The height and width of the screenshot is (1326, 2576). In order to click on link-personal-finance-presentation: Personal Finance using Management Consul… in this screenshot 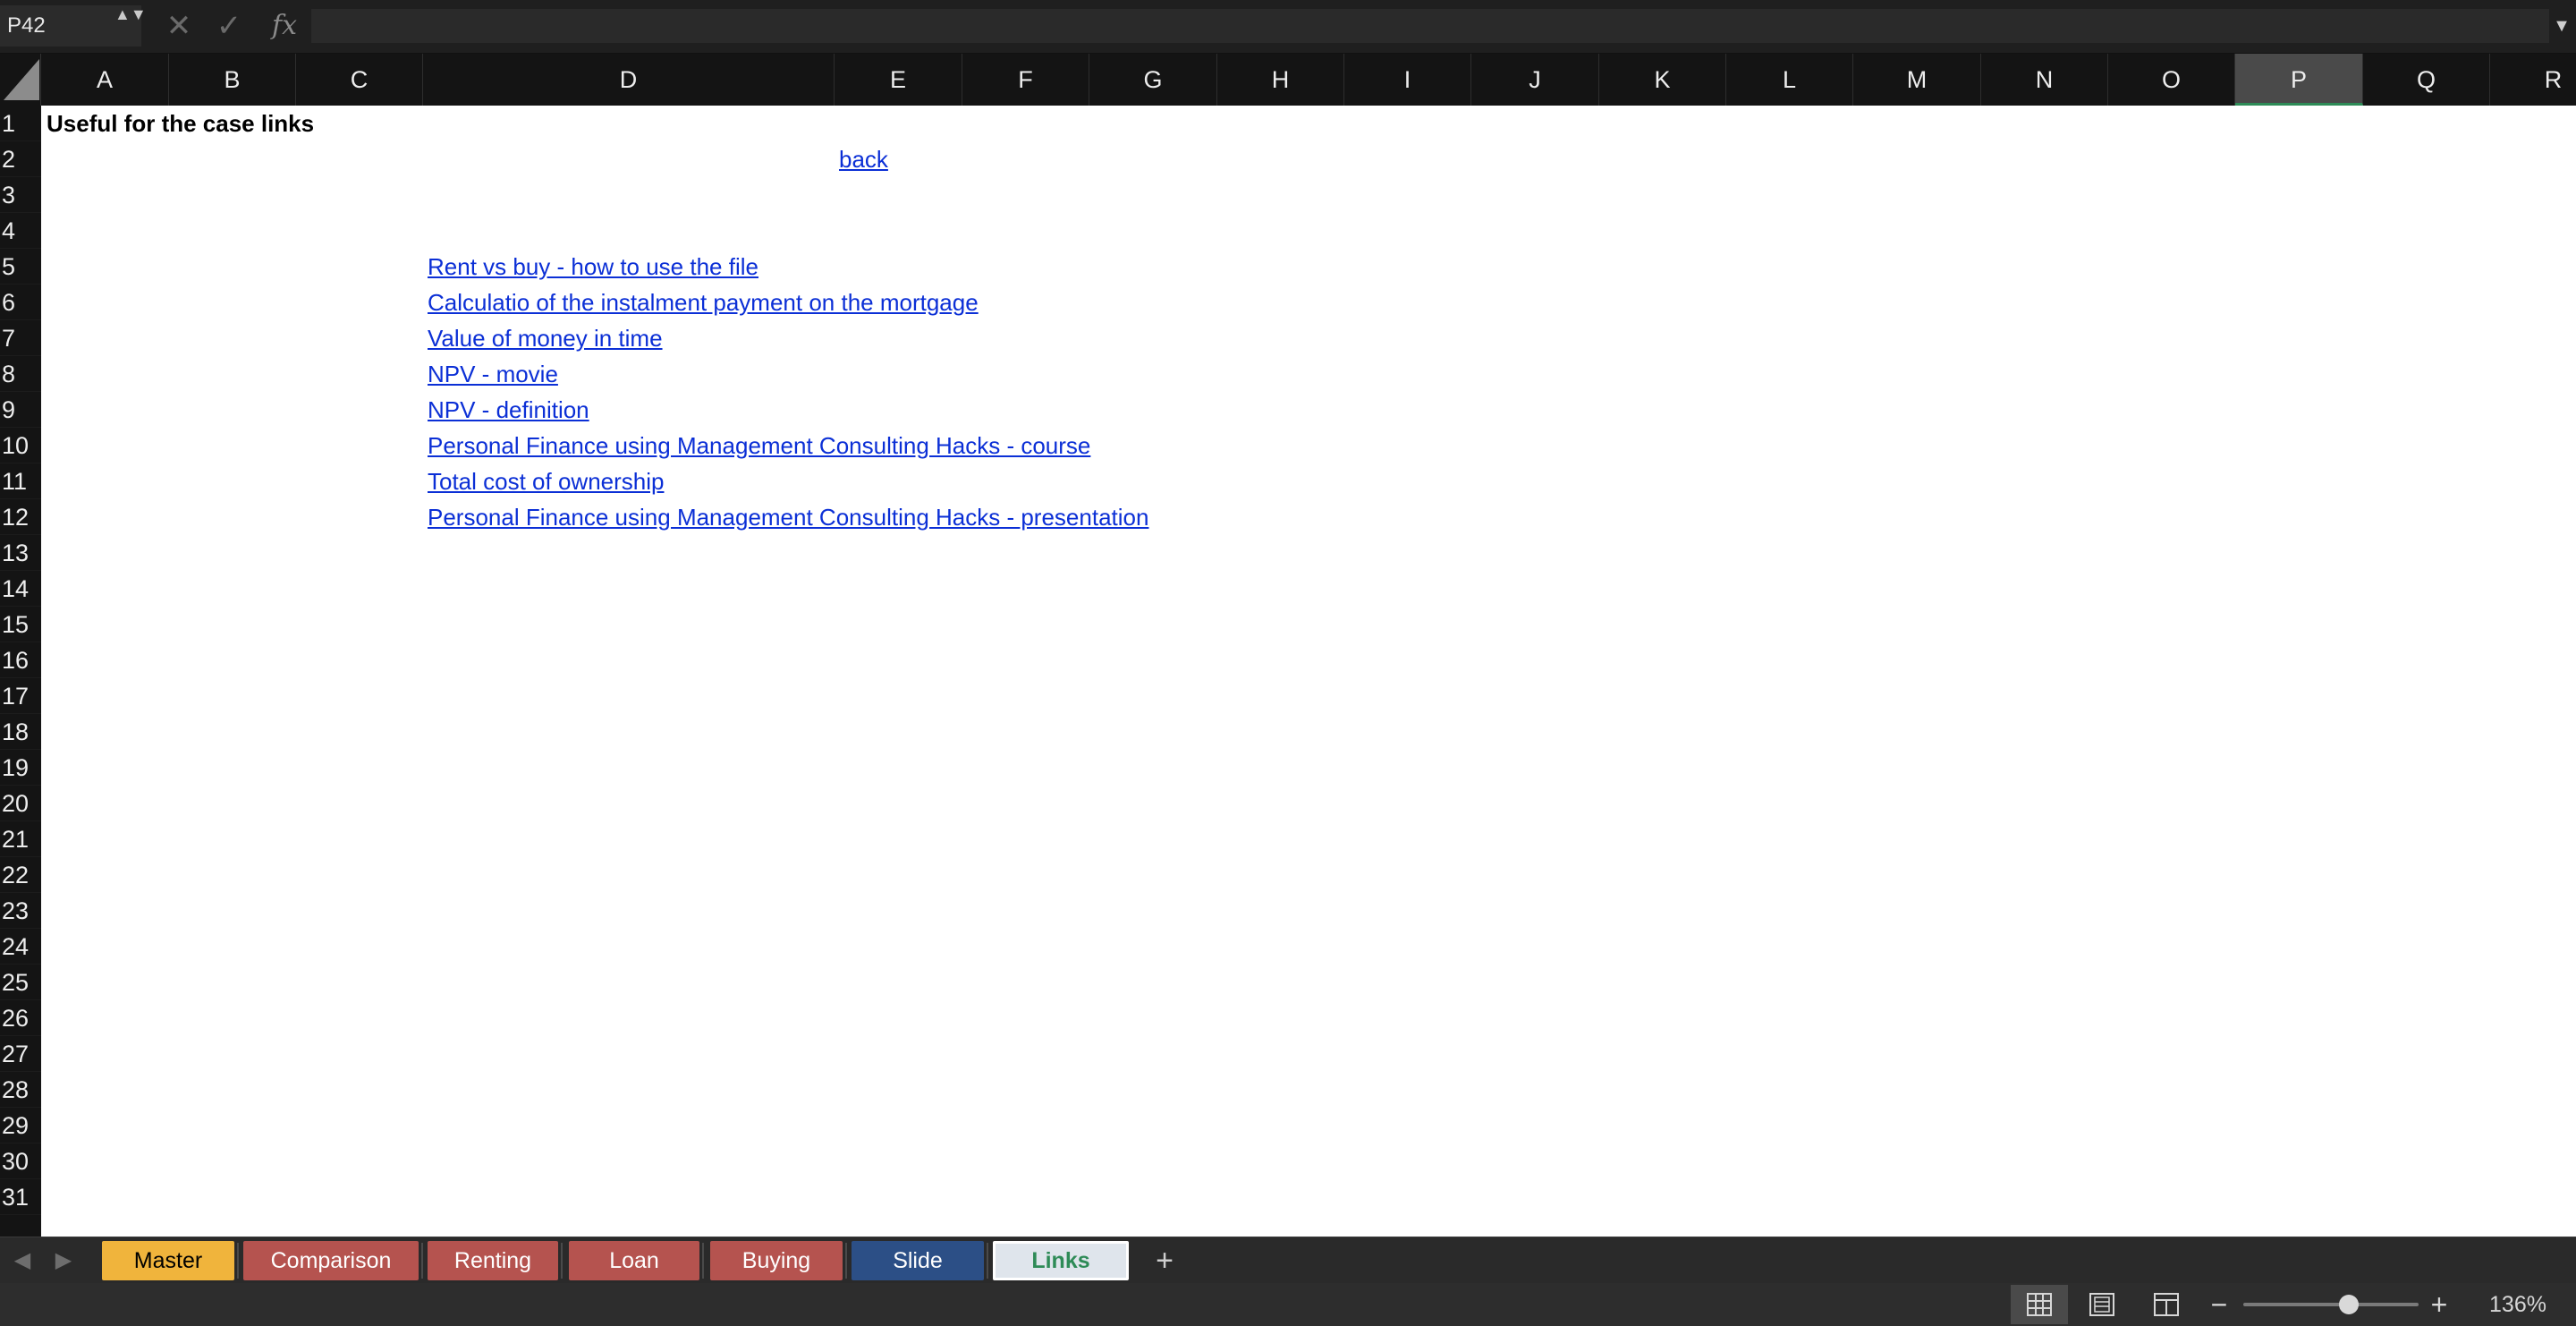, I will do `click(788, 517)`.